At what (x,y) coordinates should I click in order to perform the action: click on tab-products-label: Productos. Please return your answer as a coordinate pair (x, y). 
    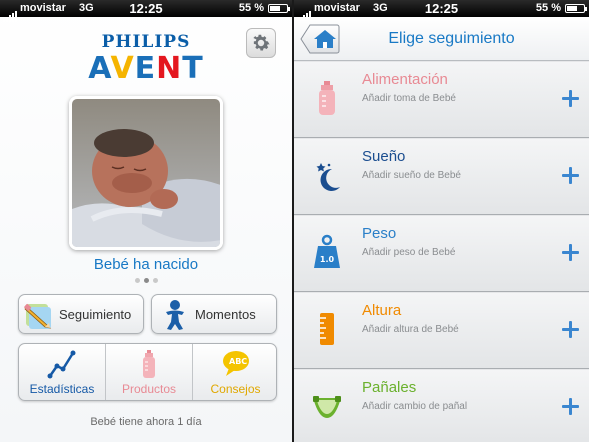
    Looking at the image, I should click on (149, 389).